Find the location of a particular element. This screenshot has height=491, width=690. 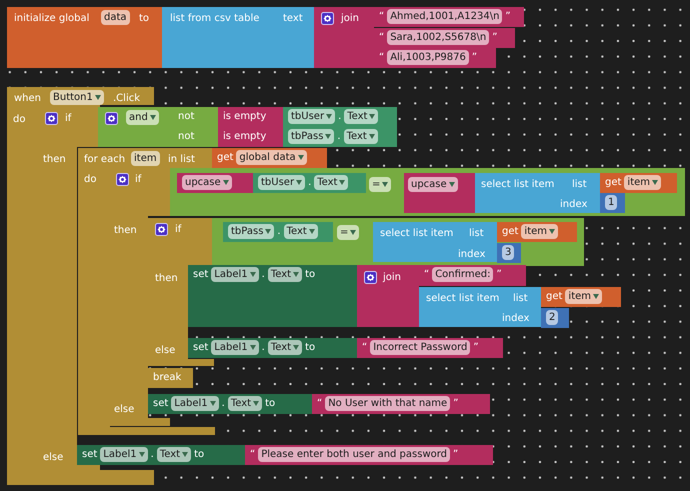

text-block: “ Sara,1002,S5678\n ” is located at coordinates (444, 38).